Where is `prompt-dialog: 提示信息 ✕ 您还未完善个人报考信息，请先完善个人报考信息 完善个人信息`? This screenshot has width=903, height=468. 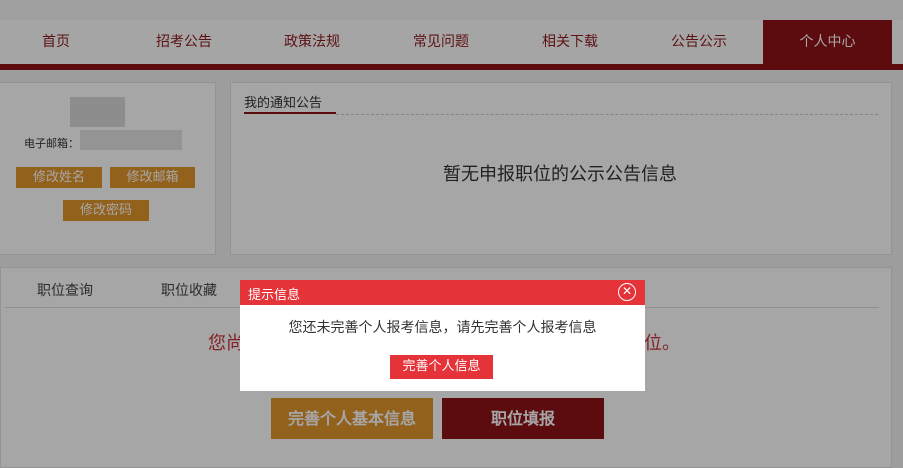 prompt-dialog: 提示信息 ✕ 您还未完善个人报考信息，请先完善个人报考信息 完善个人信息 is located at coordinates (442, 335).